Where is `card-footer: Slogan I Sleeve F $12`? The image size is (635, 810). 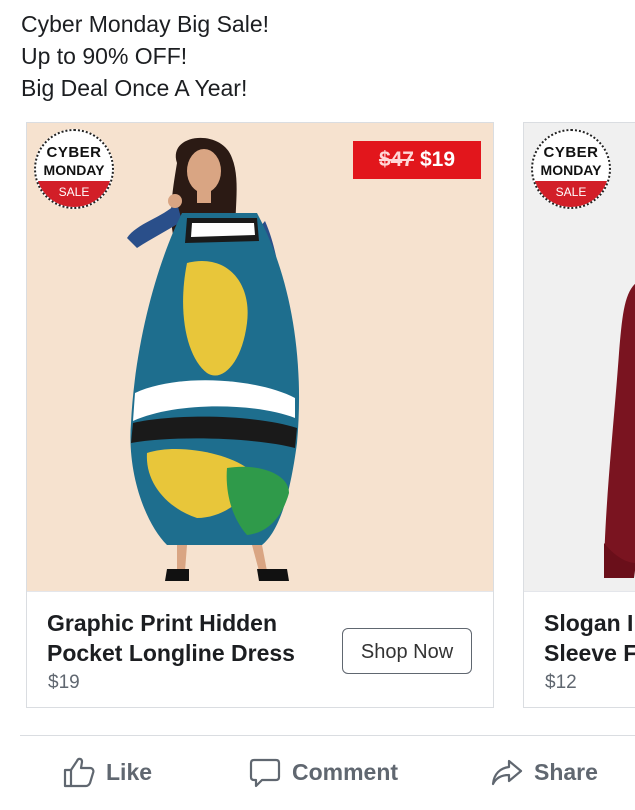
card-footer: Slogan I Sleeve F $12 is located at coordinates (579, 650).